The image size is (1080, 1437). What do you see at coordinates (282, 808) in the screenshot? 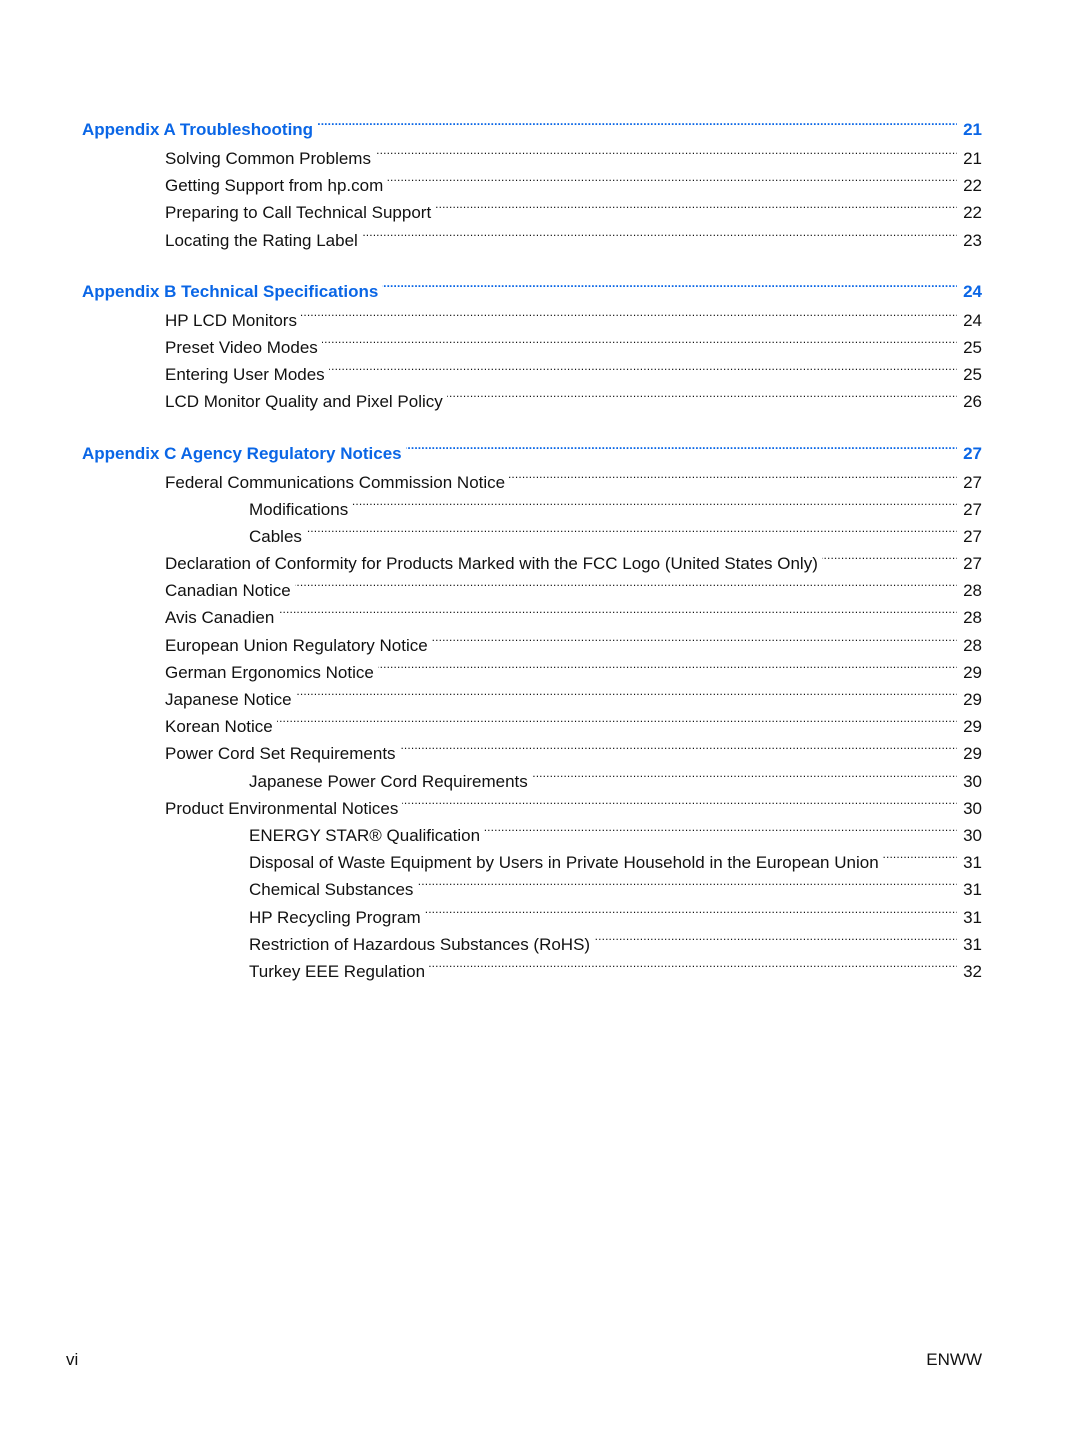
I see `toc-entry-title: Product Environmental Notices` at bounding box center [282, 808].